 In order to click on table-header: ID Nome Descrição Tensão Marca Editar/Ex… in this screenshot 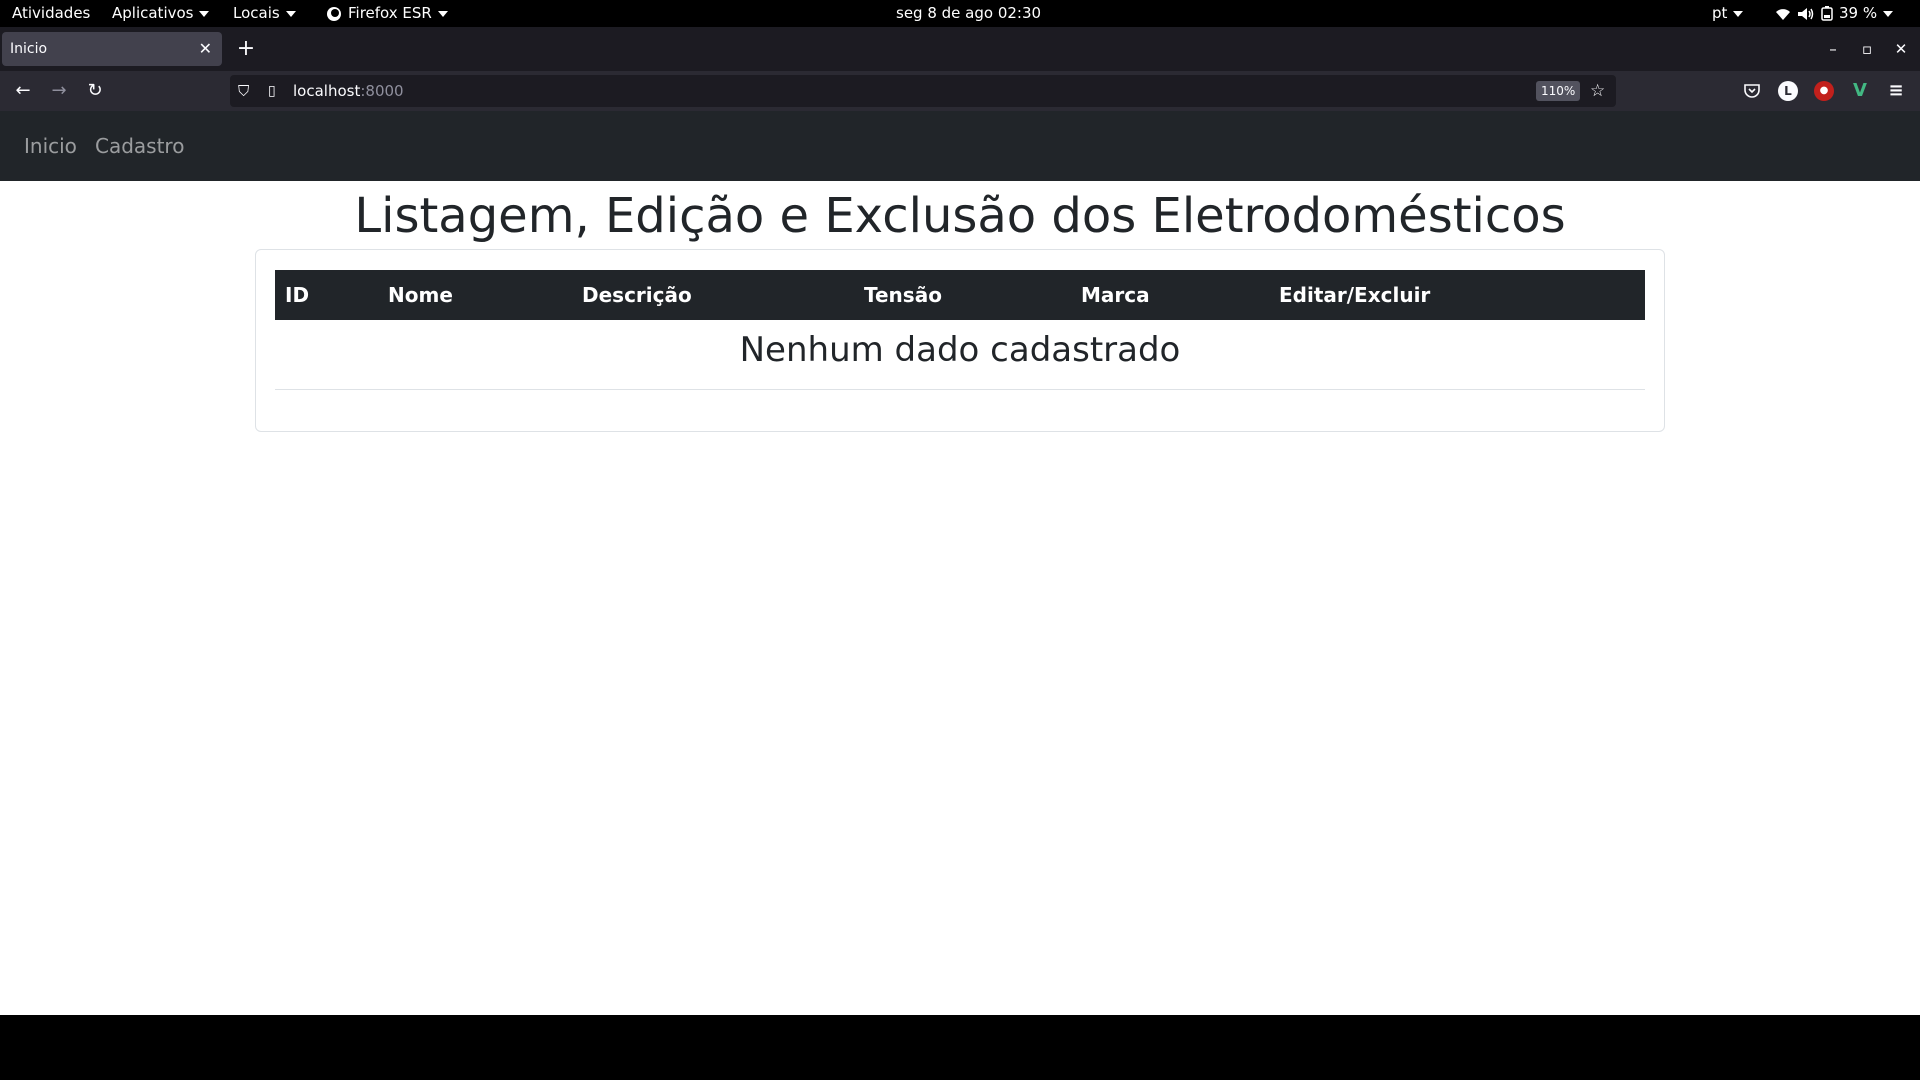, I will do `click(960, 295)`.